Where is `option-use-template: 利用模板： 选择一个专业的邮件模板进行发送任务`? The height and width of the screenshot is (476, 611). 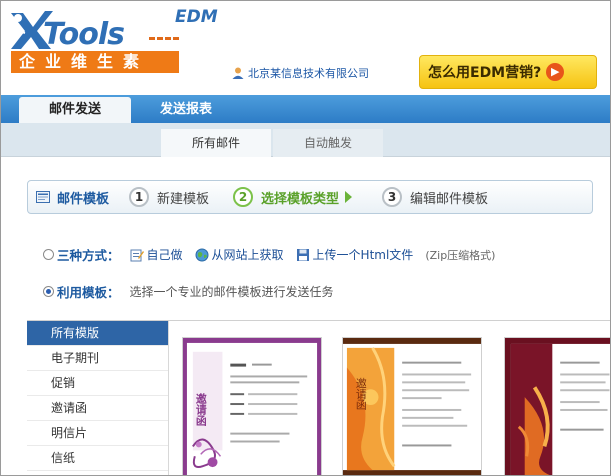
option-use-template: 利用模板： 选择一个专业的邮件模板进行发送任务 is located at coordinates (188, 291).